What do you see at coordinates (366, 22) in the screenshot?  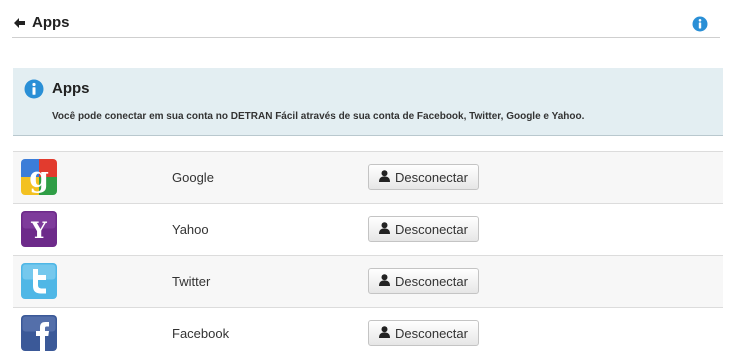 I see `page-header: Apps` at bounding box center [366, 22].